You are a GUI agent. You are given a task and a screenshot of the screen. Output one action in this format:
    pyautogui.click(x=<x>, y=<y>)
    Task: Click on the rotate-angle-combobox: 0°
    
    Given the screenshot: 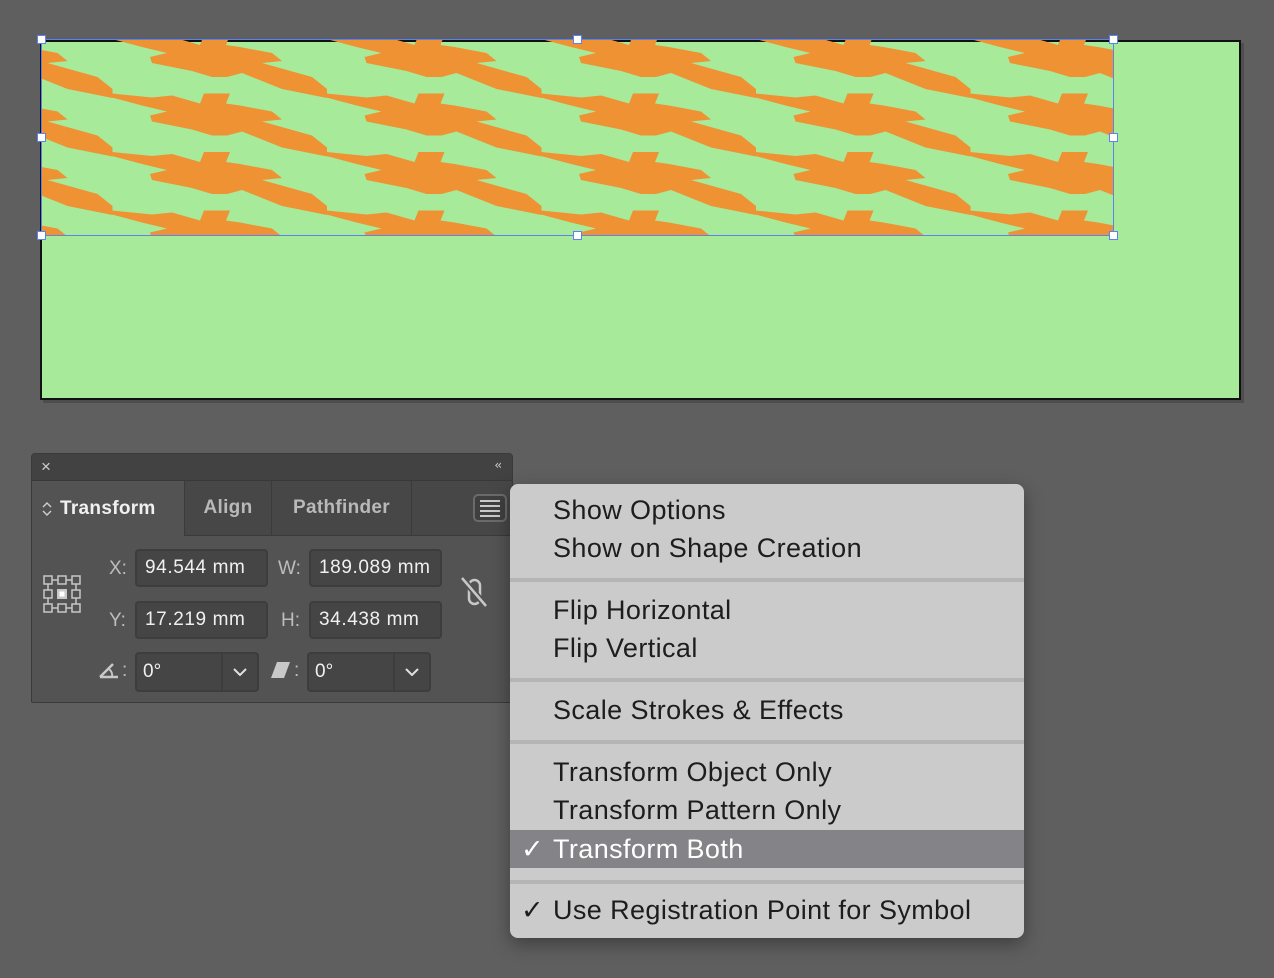 What is the action you would take?
    pyautogui.click(x=197, y=672)
    